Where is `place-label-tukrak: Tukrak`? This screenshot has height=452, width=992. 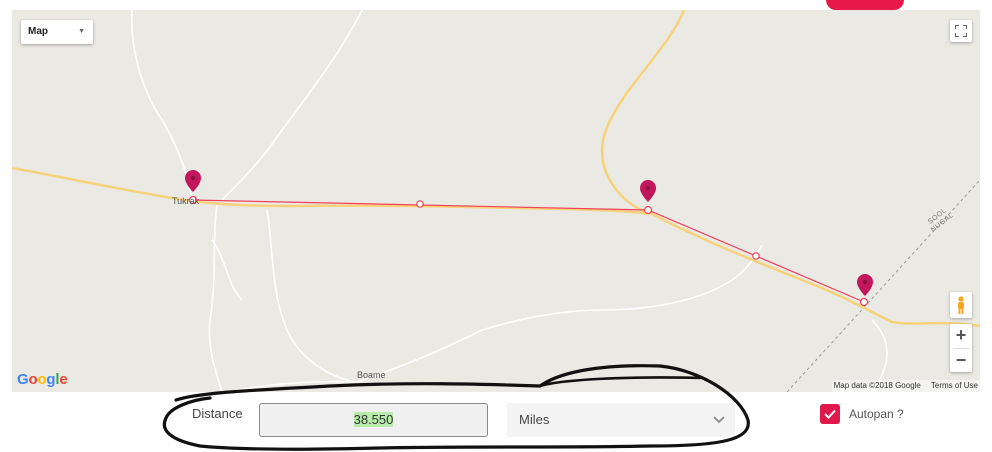
place-label-tukrak: Tukrak is located at coordinates (186, 201).